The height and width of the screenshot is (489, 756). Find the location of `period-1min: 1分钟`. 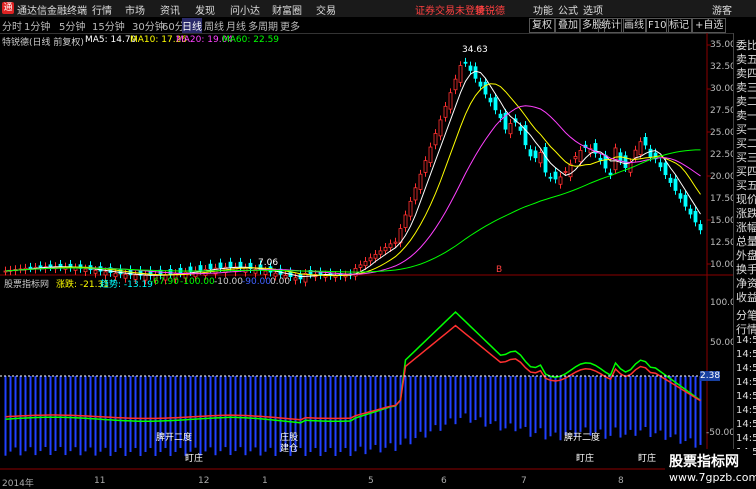

period-1min: 1分钟 is located at coordinates (37, 25).